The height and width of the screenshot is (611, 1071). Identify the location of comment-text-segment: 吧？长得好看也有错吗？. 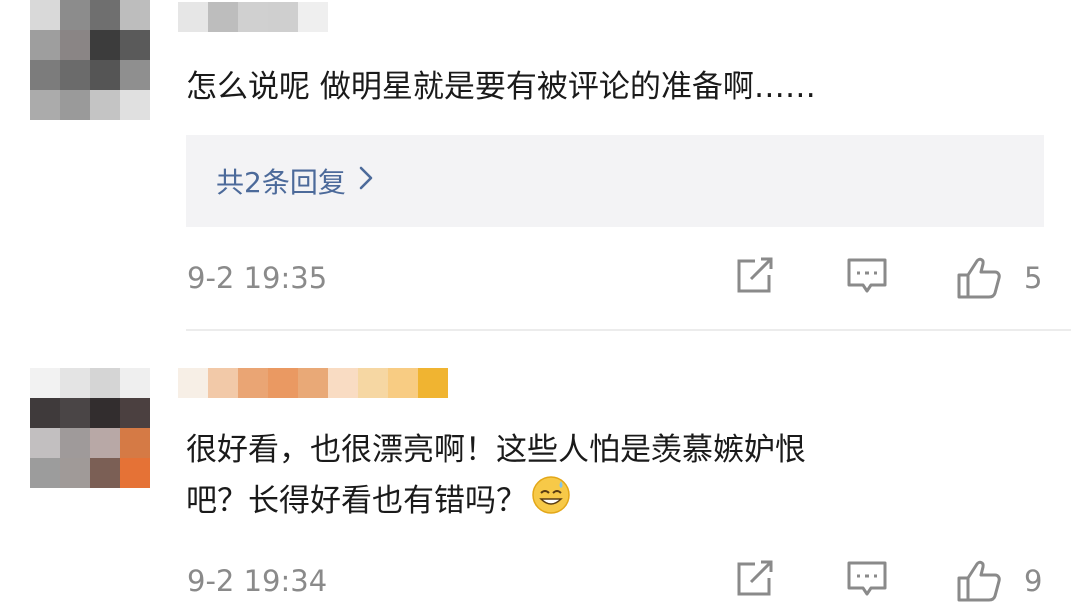
(356, 501).